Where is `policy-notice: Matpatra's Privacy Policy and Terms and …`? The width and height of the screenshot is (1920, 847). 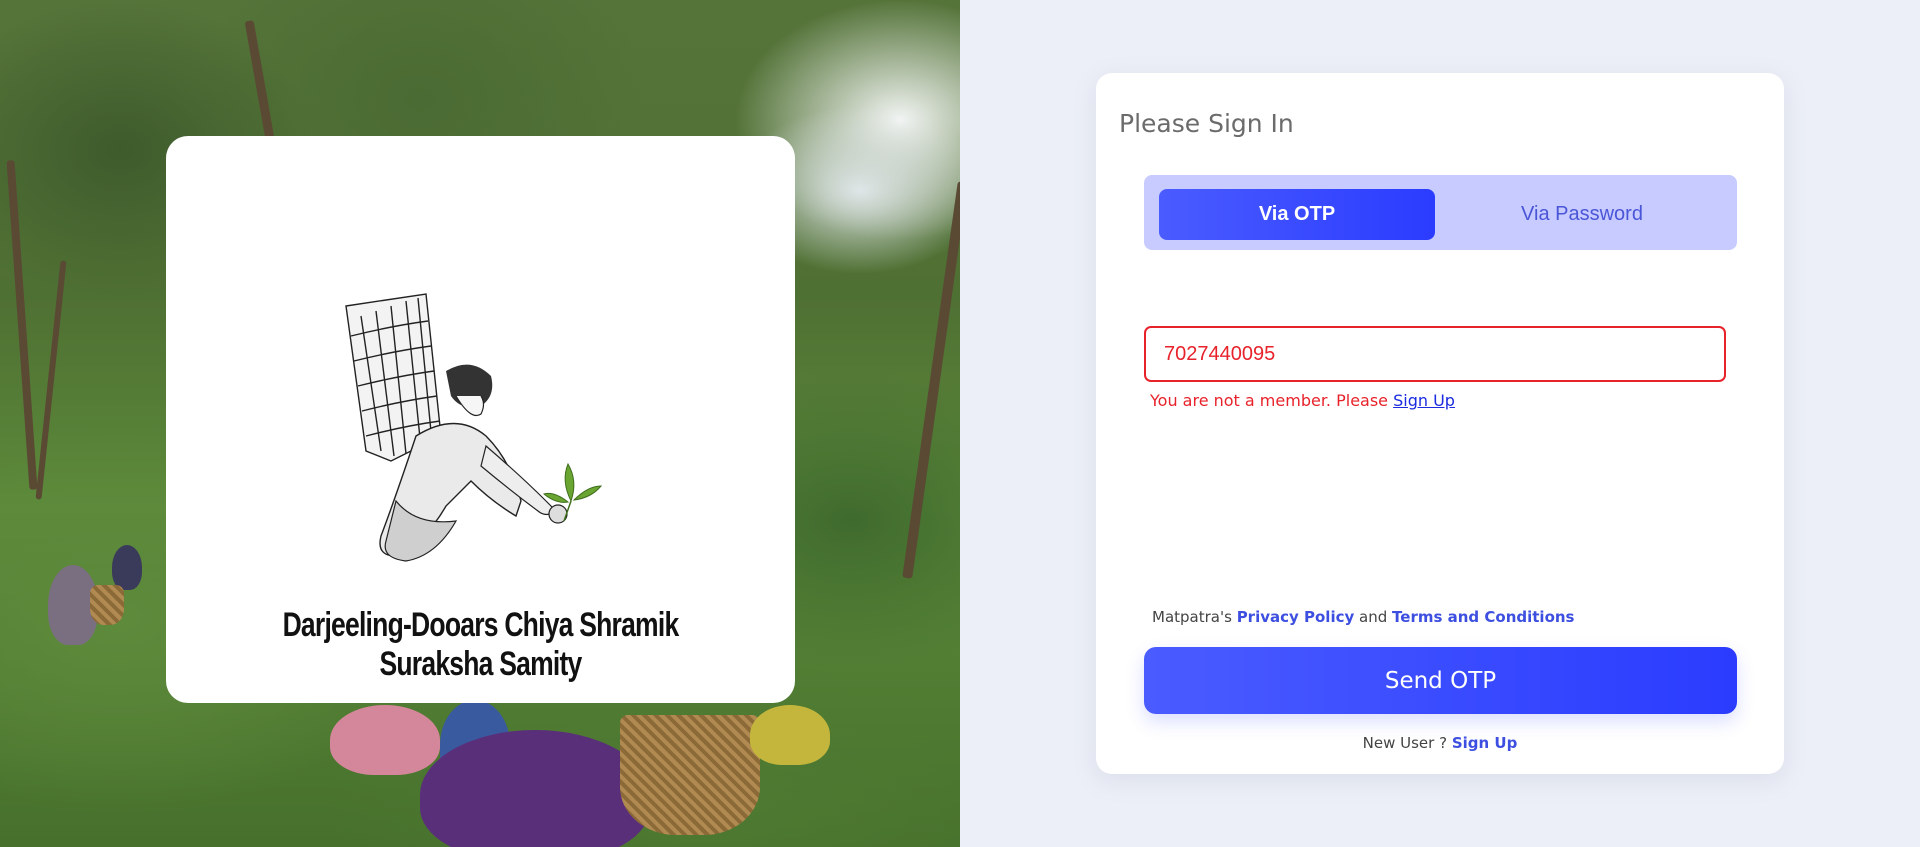 policy-notice: Matpatra's Privacy Policy and Terms and … is located at coordinates (1363, 617).